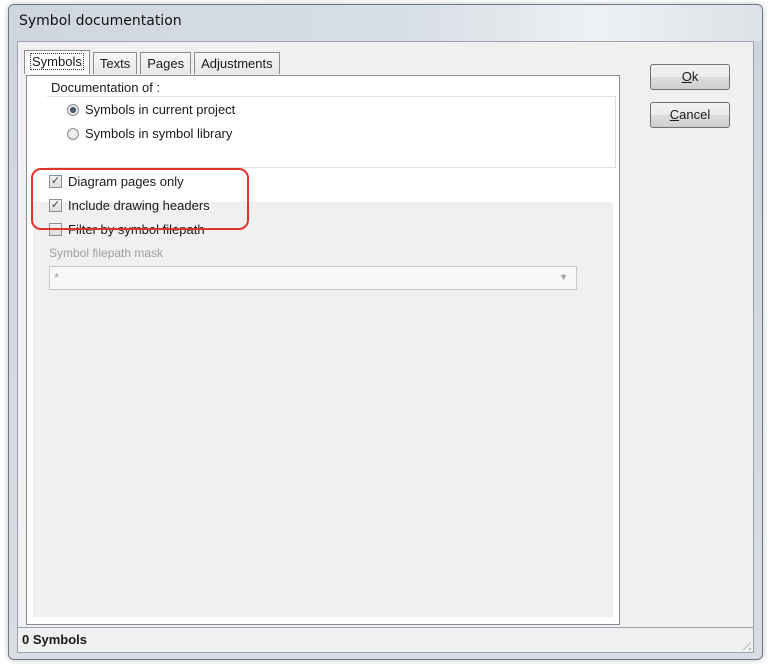 The height and width of the screenshot is (664, 771). I want to click on title-bar: Symbol documentation, so click(385, 23).